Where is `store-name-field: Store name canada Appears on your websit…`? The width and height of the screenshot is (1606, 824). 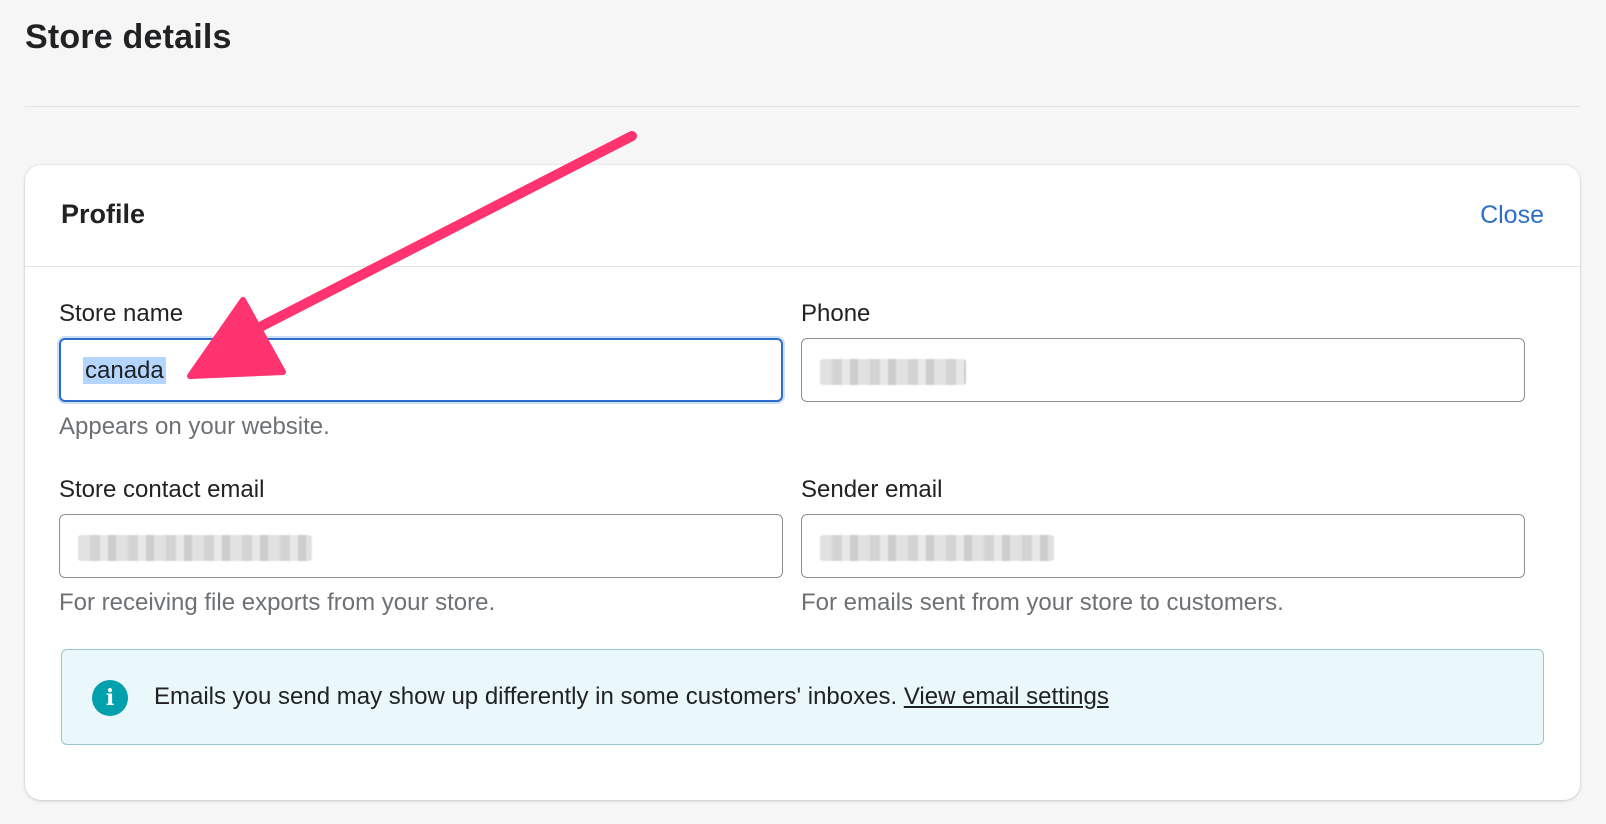 store-name-field: Store name canada Appears on your websit… is located at coordinates (421, 371).